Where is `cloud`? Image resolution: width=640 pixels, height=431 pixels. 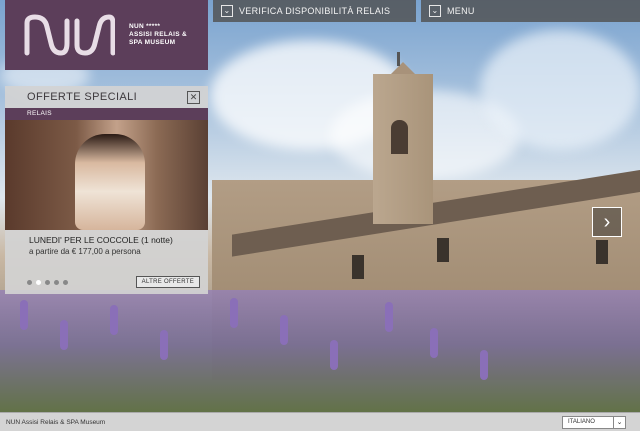
cloud is located at coordinates (560, 90).